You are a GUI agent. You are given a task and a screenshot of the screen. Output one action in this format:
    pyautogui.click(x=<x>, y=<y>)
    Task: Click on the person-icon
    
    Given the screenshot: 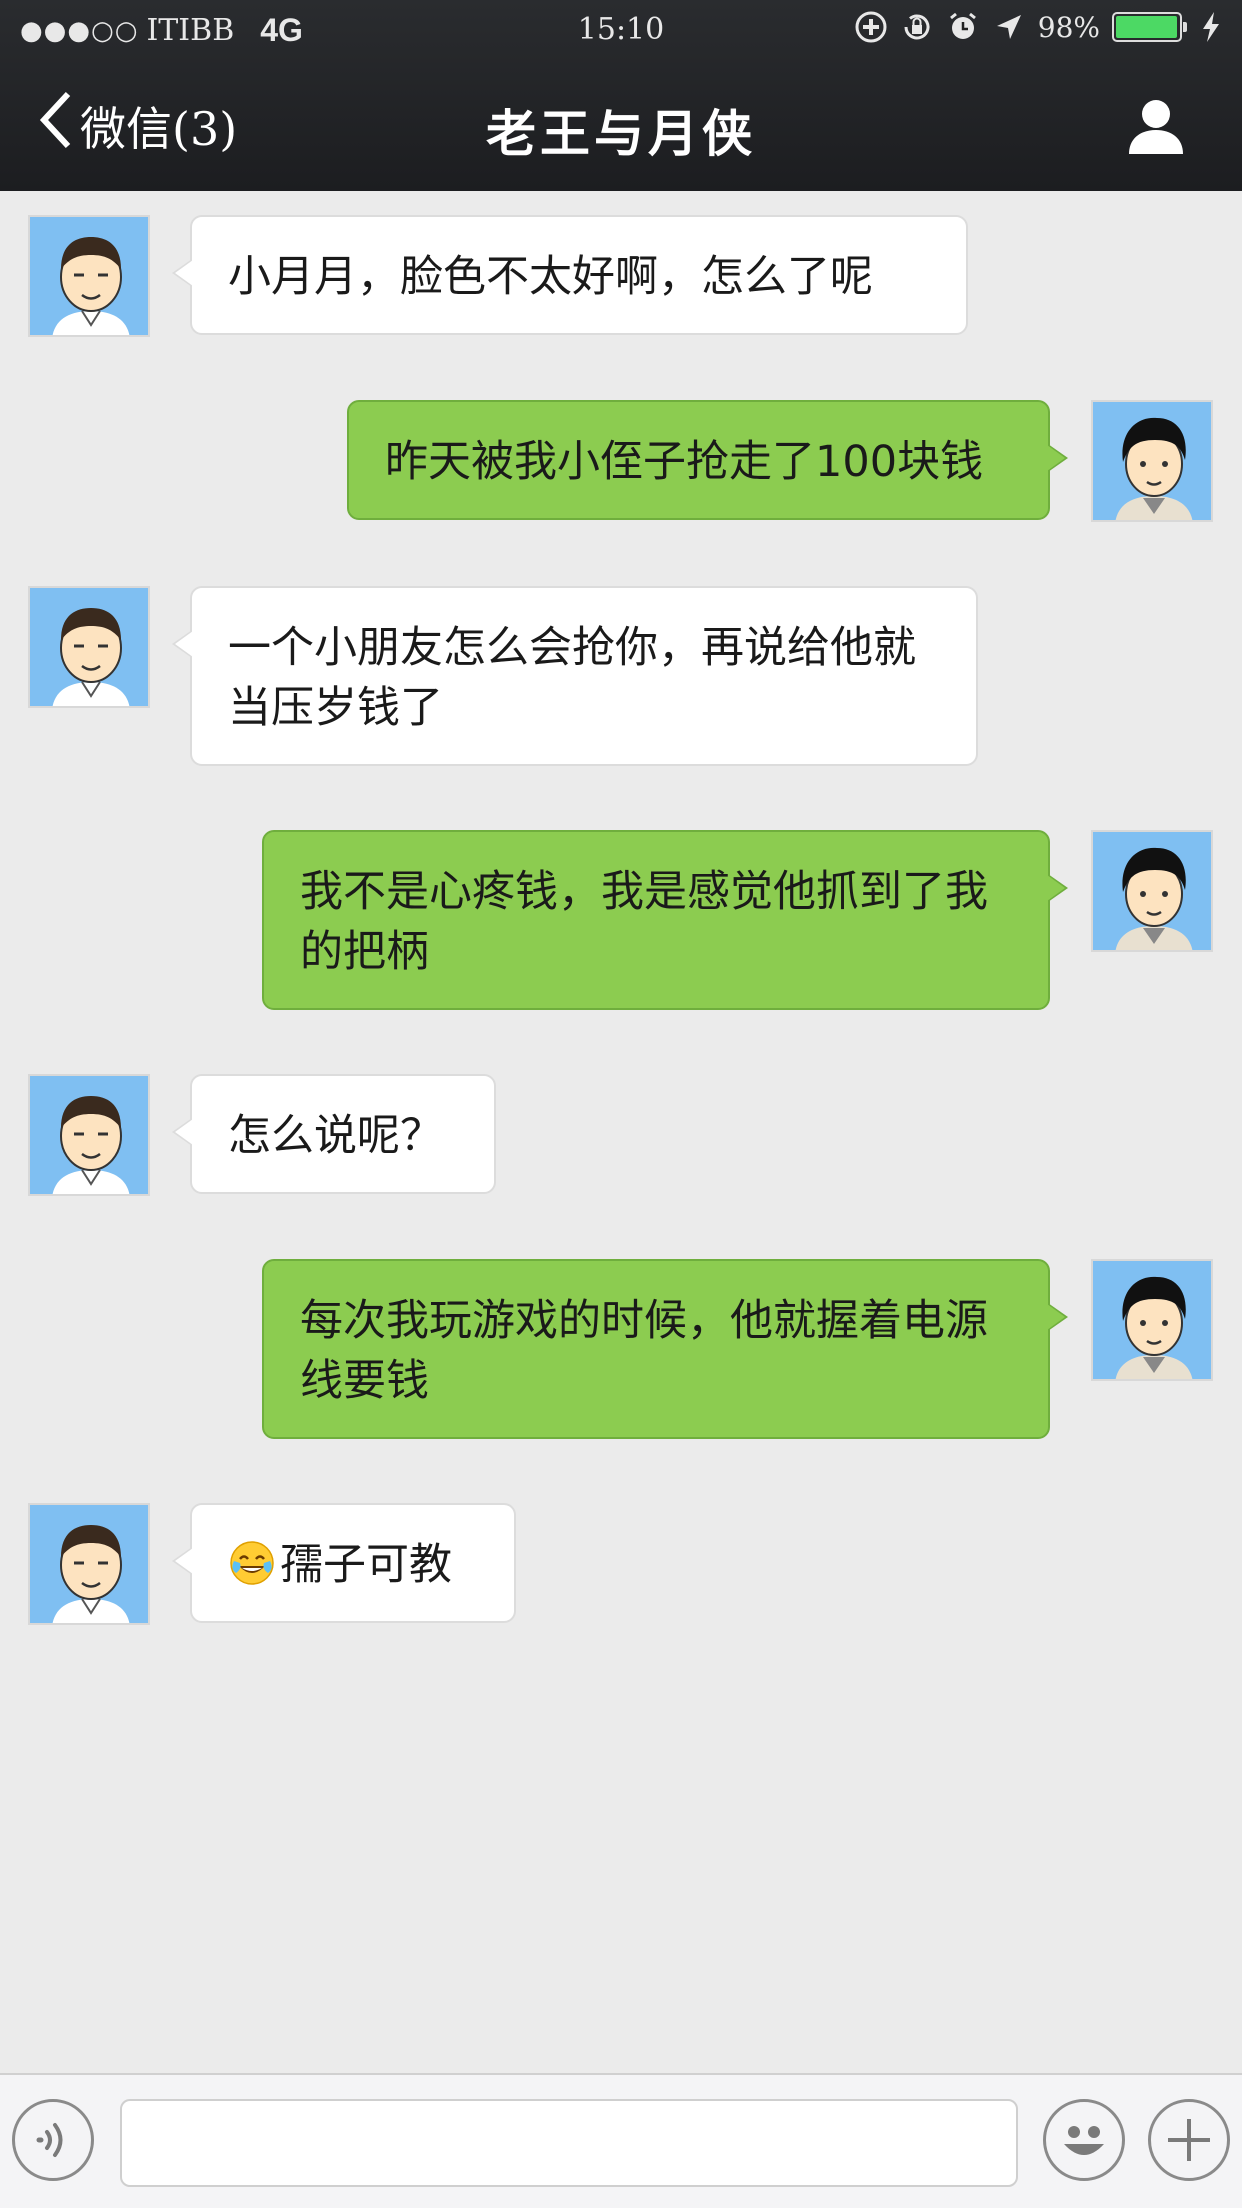 What is the action you would take?
    pyautogui.click(x=1156, y=127)
    